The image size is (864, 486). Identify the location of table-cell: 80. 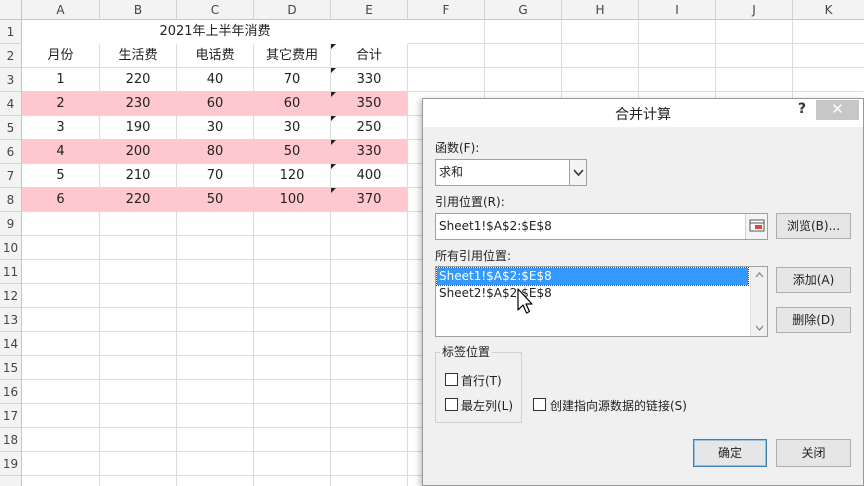
(215, 152).